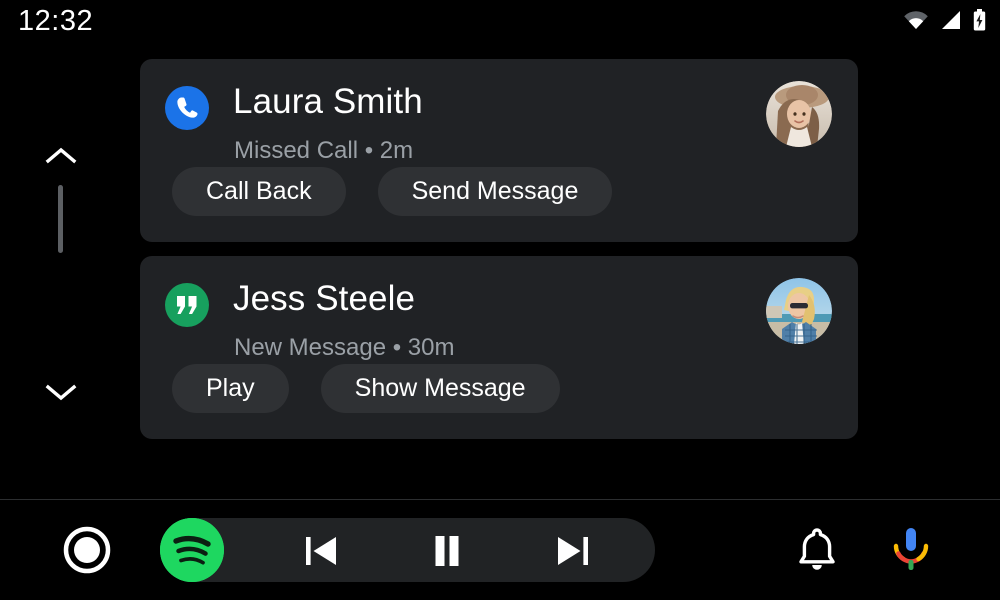 The width and height of the screenshot is (1000, 600). I want to click on status-clock: 12:32, so click(56, 21).